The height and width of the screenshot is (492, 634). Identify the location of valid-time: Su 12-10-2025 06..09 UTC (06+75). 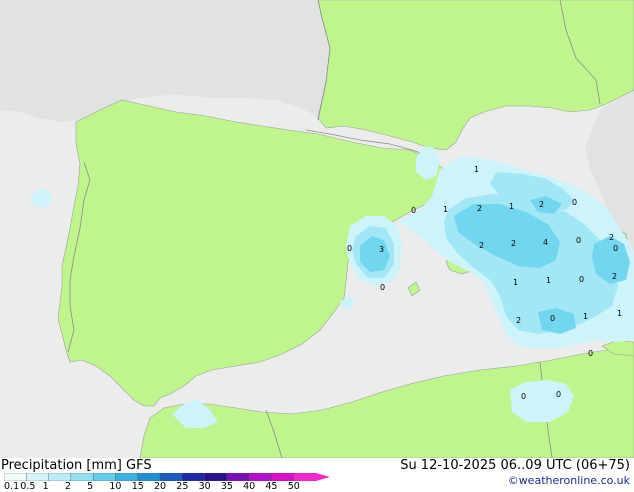
(515, 465).